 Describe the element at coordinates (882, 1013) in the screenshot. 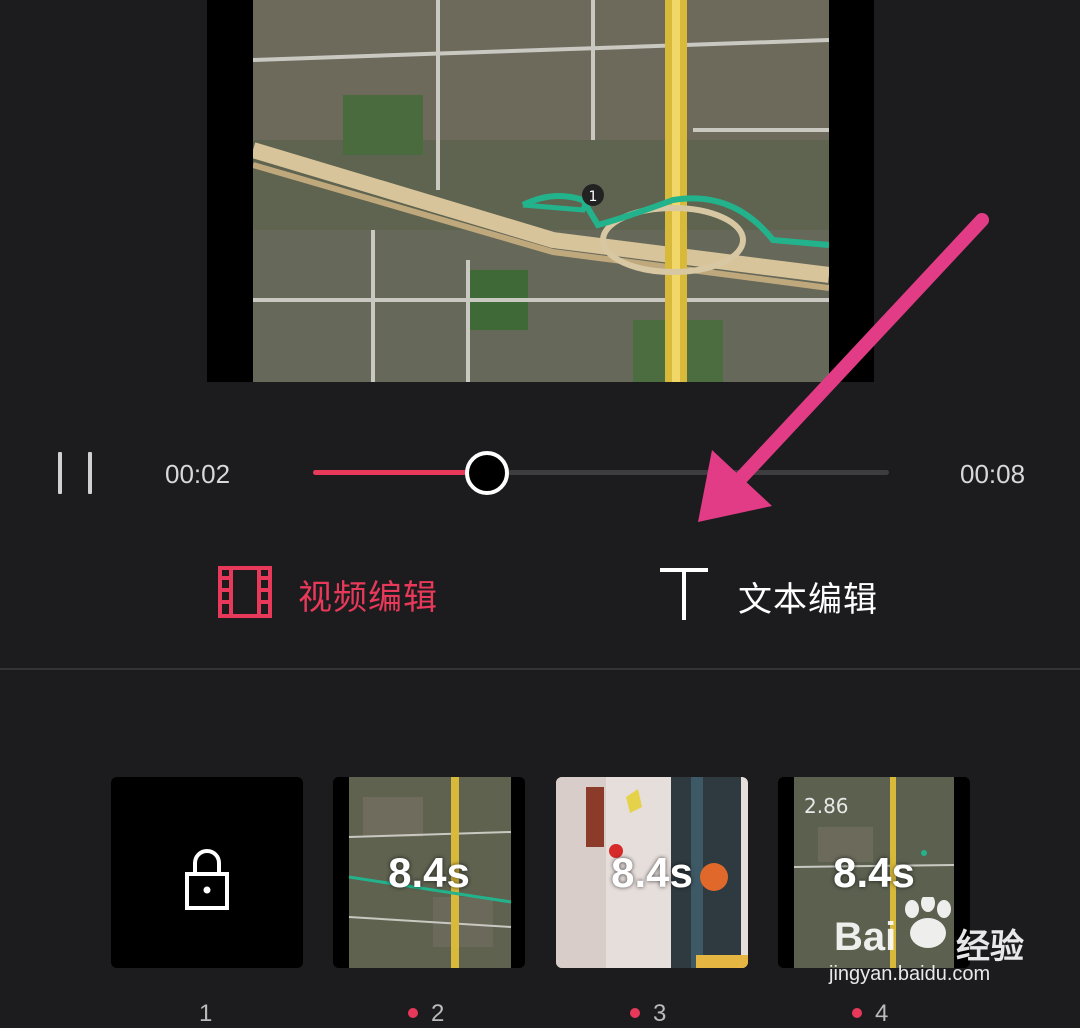

I see `clip-4-index: 4` at that location.